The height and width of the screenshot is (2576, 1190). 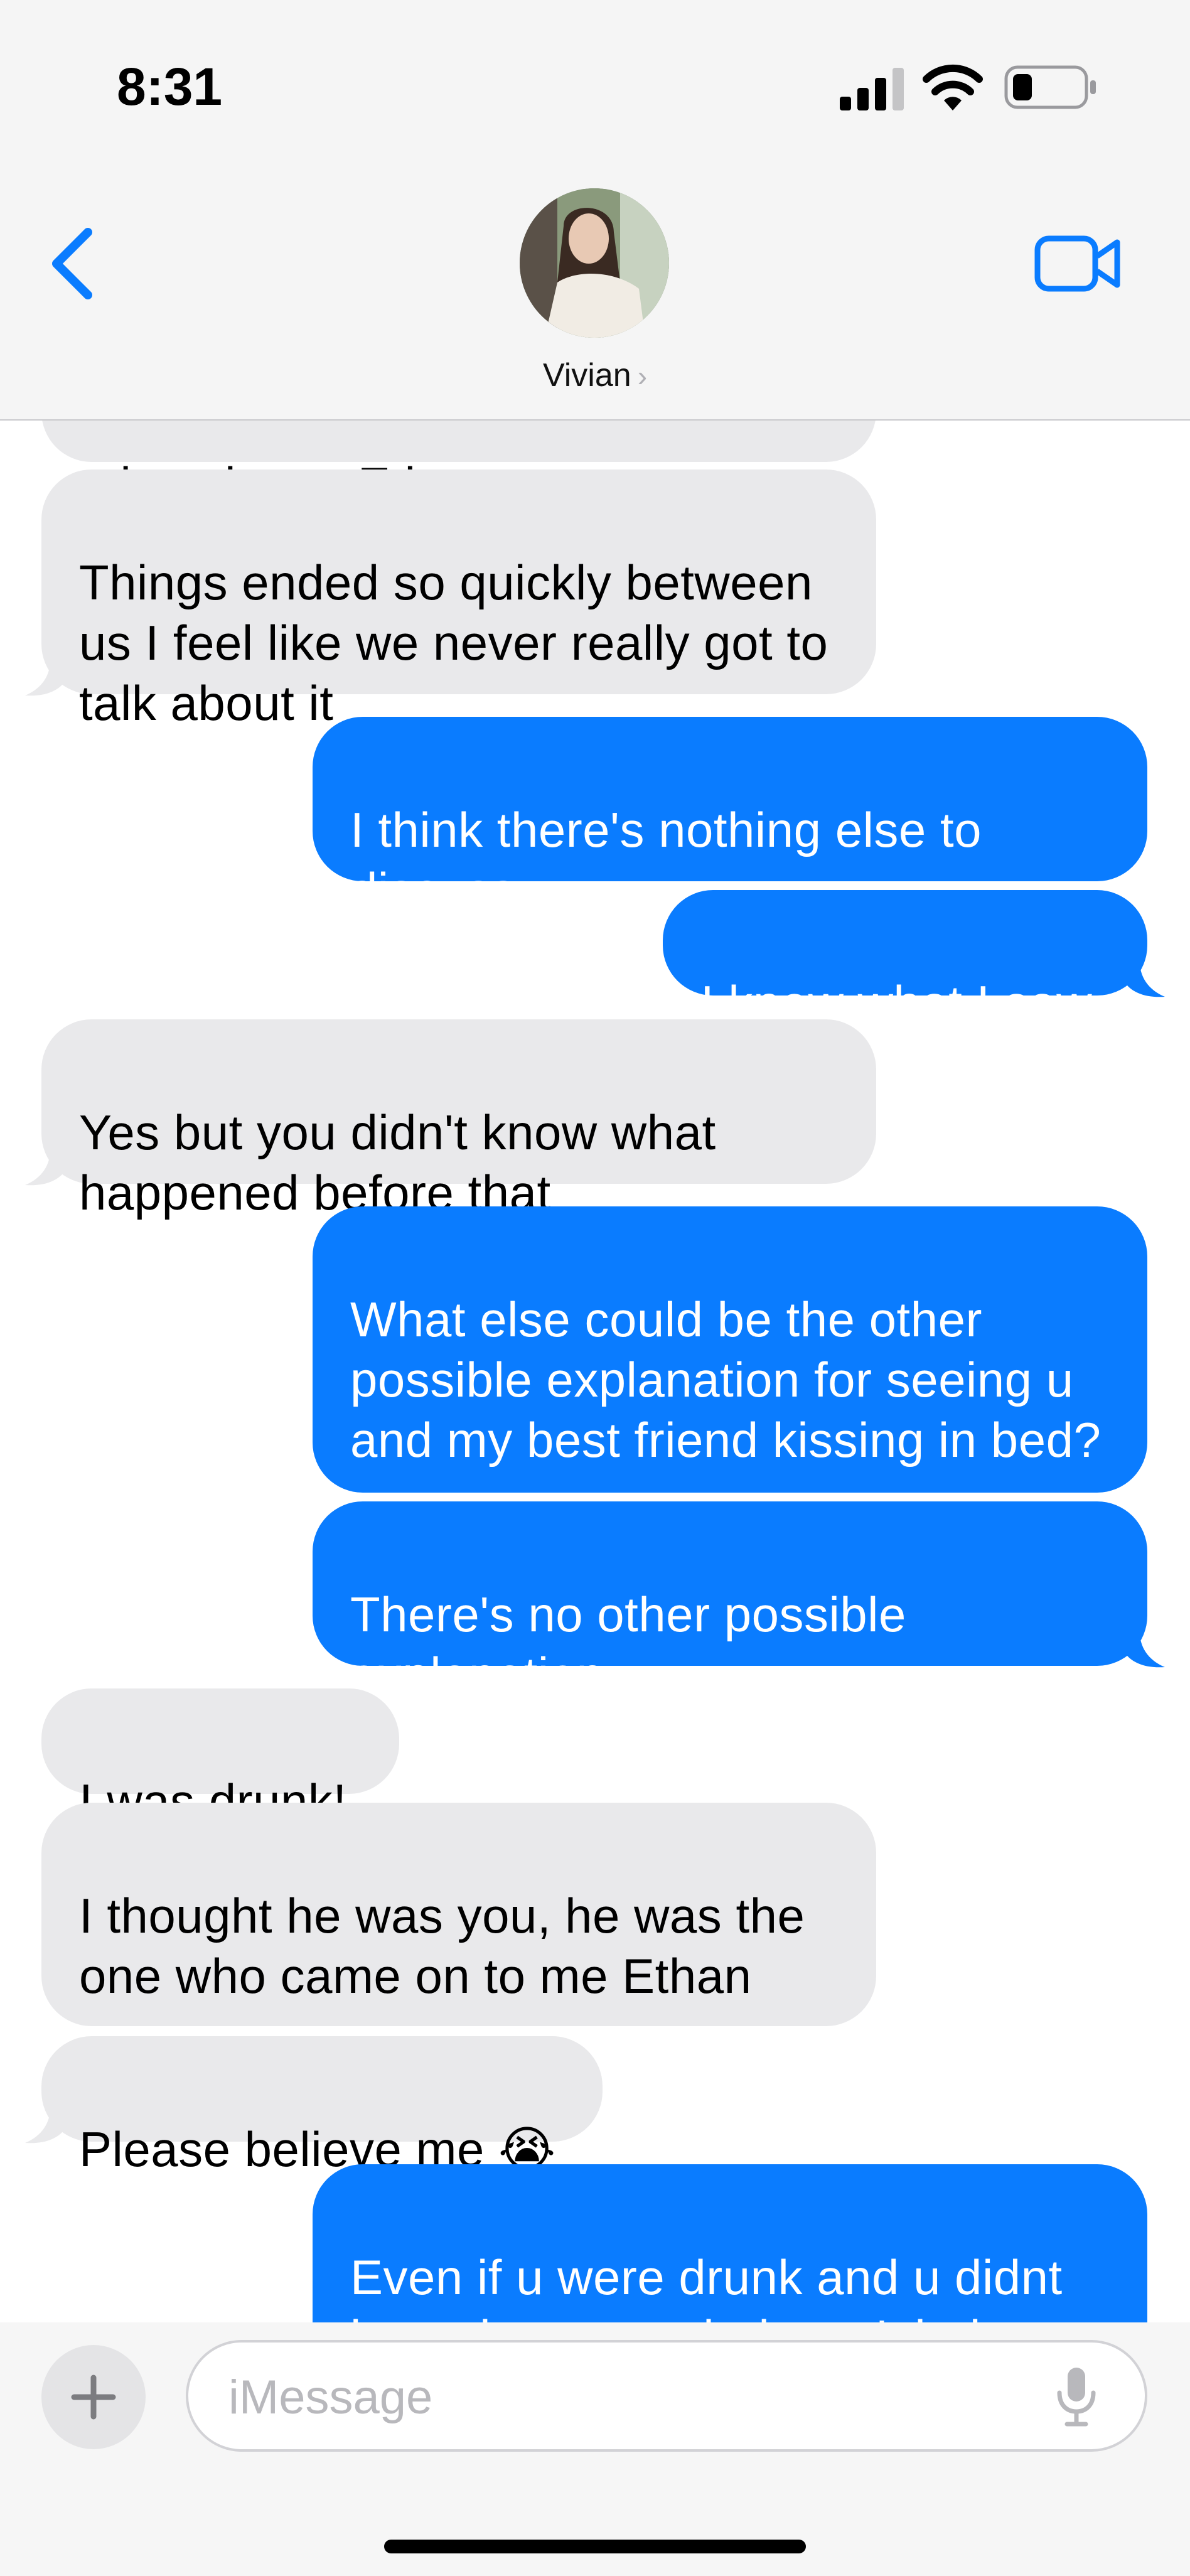 What do you see at coordinates (170, 86) in the screenshot?
I see `status-time: 8:31` at bounding box center [170, 86].